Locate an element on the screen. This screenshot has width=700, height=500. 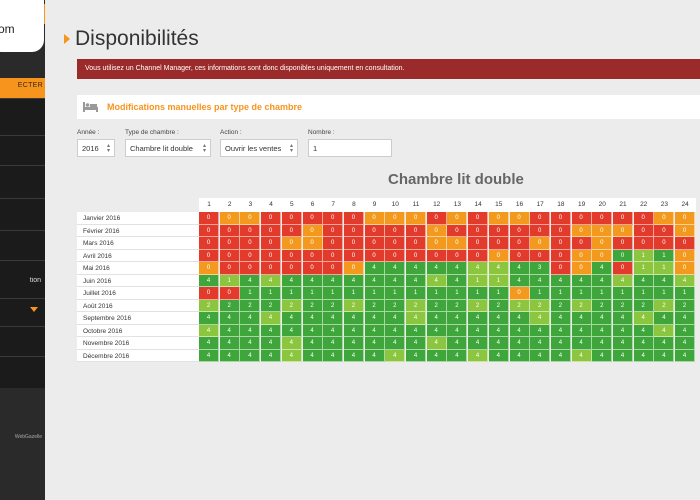
action-select: Ouvrir les ventes ▴ ▾ is located at coordinates (259, 148).